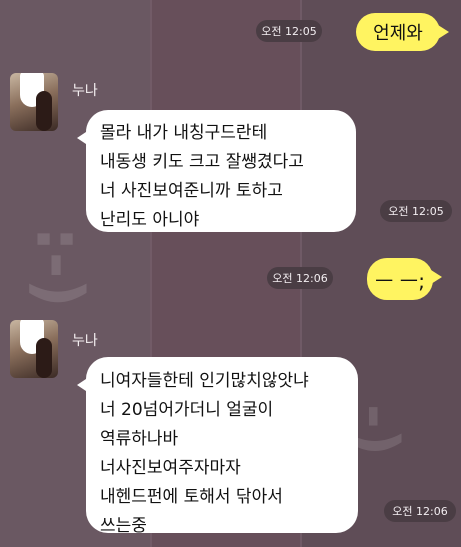  Describe the element at coordinates (58, 267) in the screenshot. I see `background-emoticon-left: :-)` at that location.